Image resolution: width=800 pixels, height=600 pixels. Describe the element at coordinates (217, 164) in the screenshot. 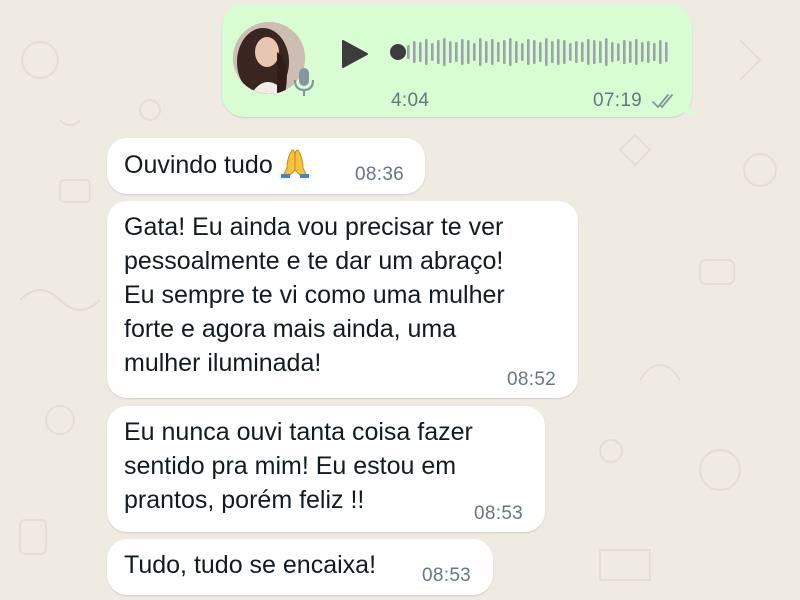

I see `message-text: Ouvindo tudo` at that location.